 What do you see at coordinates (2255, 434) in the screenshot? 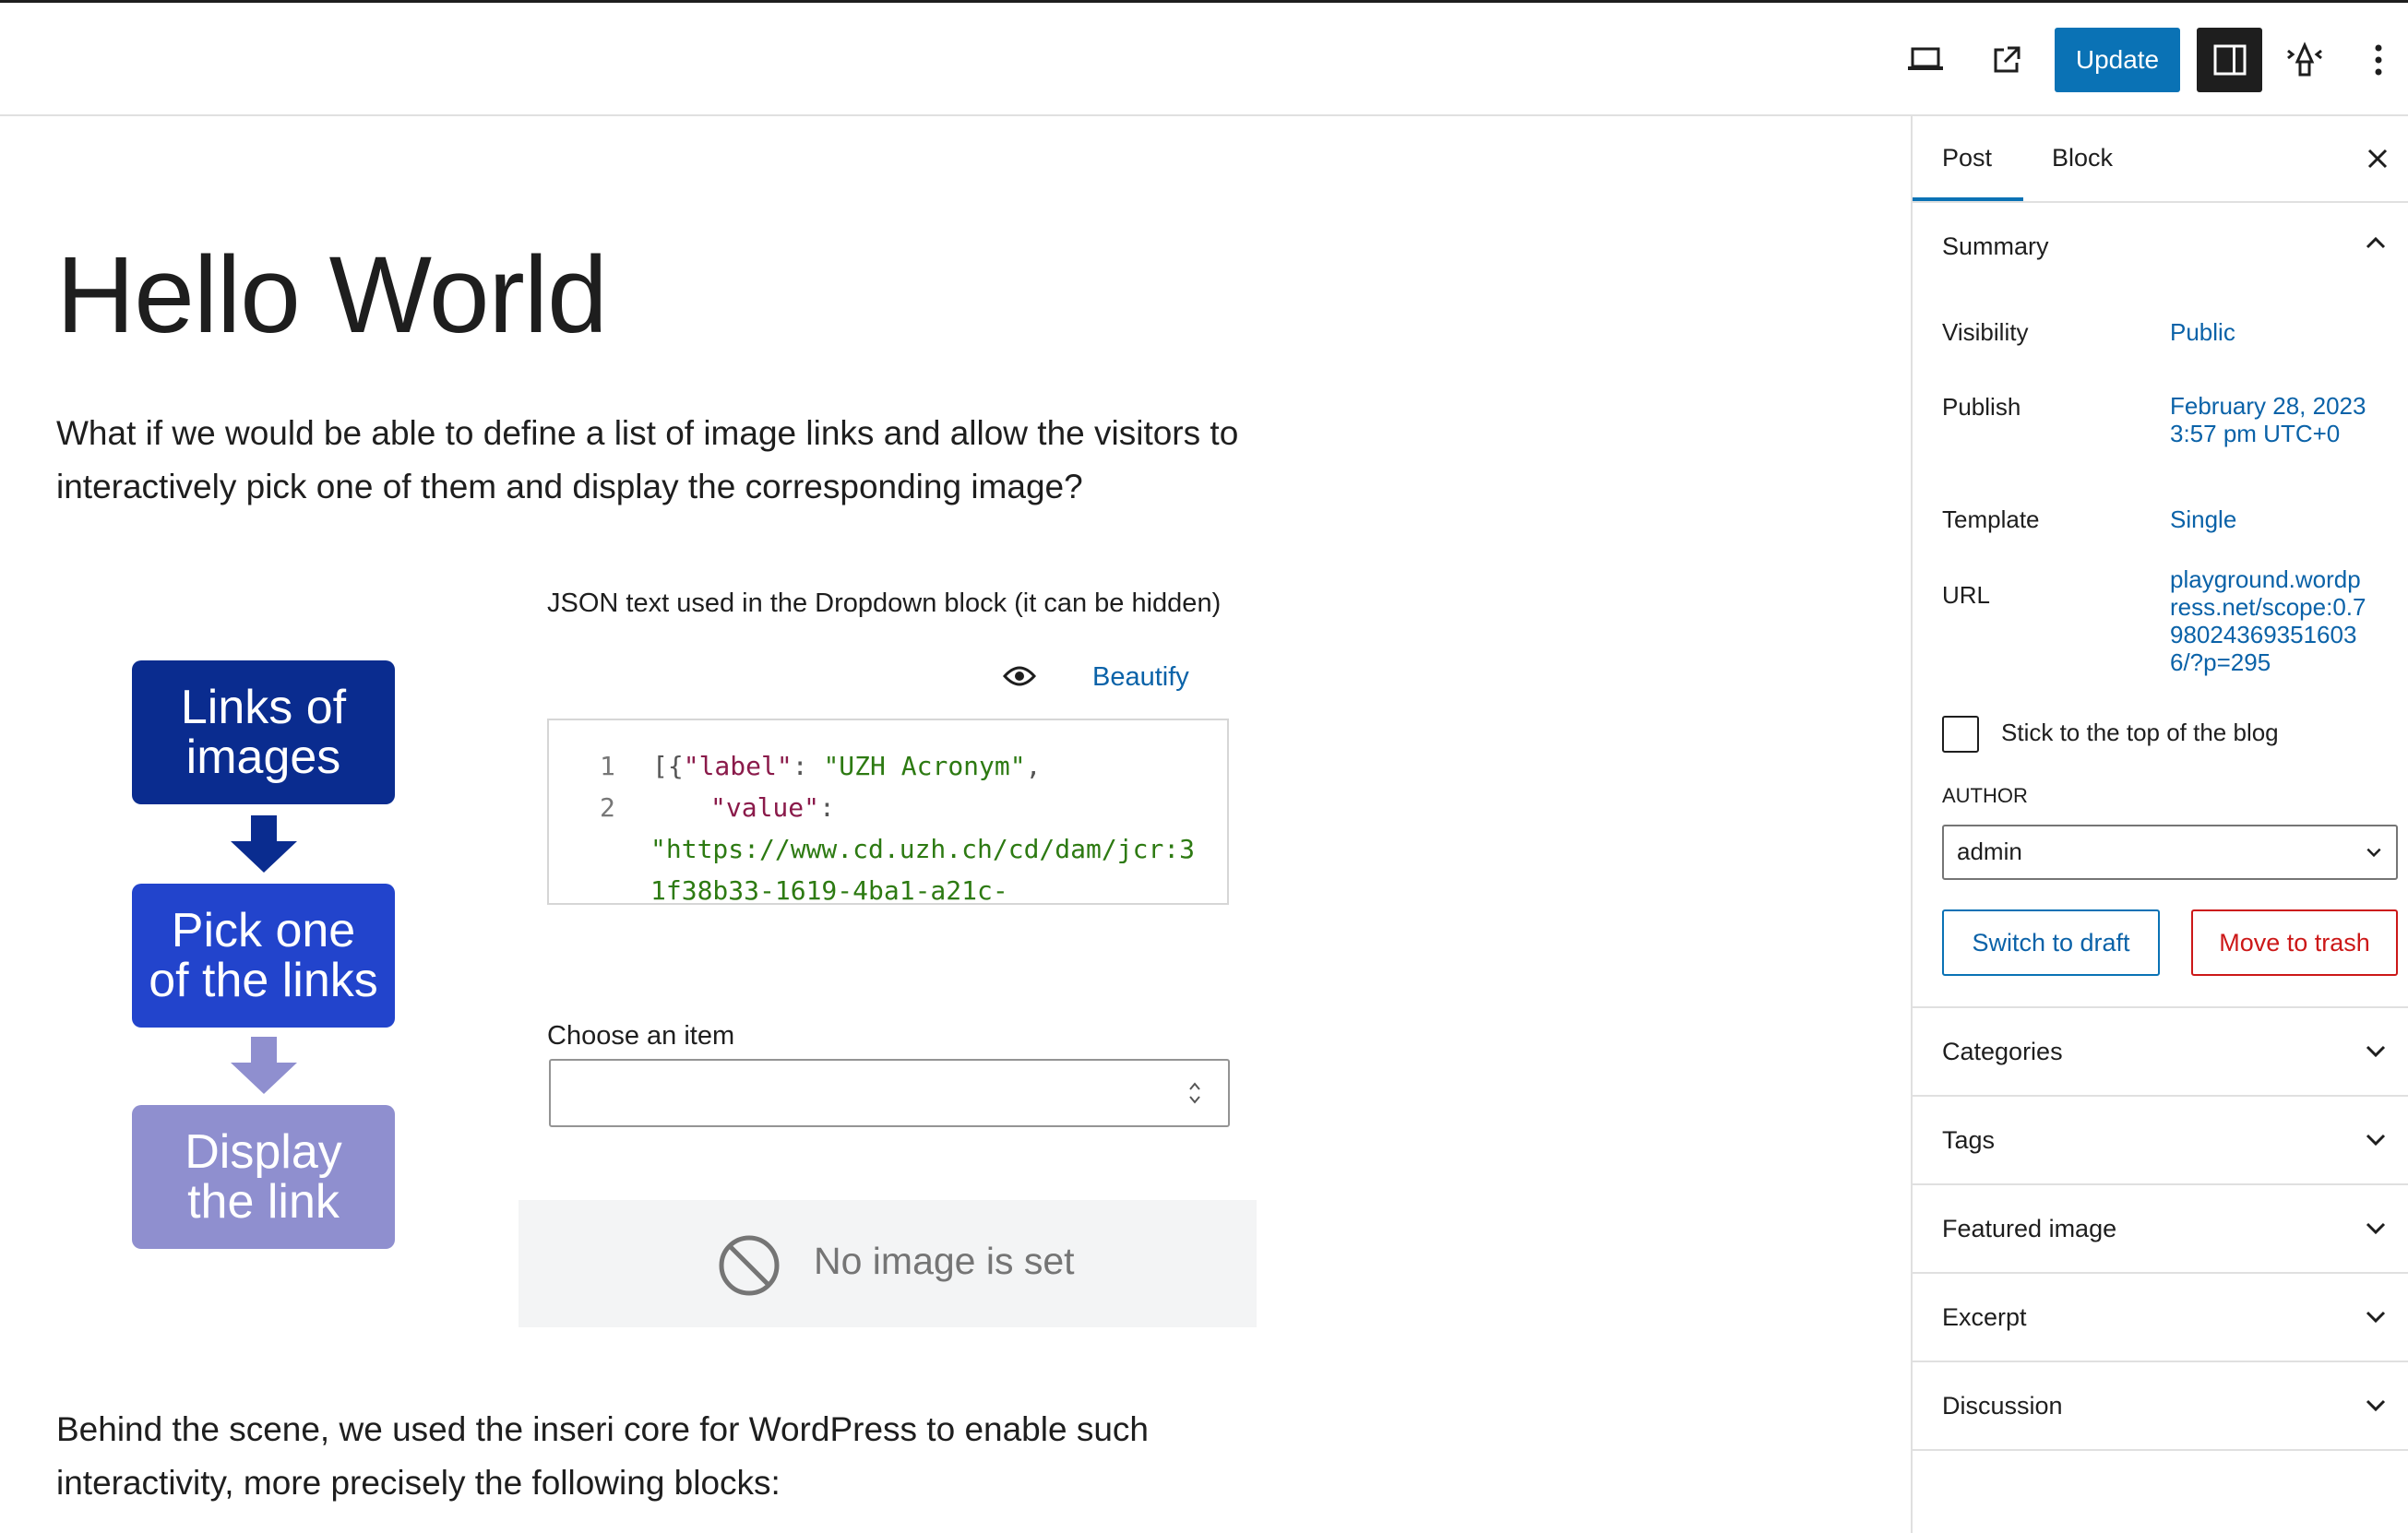
I see `publish-date-line2: 3:57 pm UTC+0` at bounding box center [2255, 434].